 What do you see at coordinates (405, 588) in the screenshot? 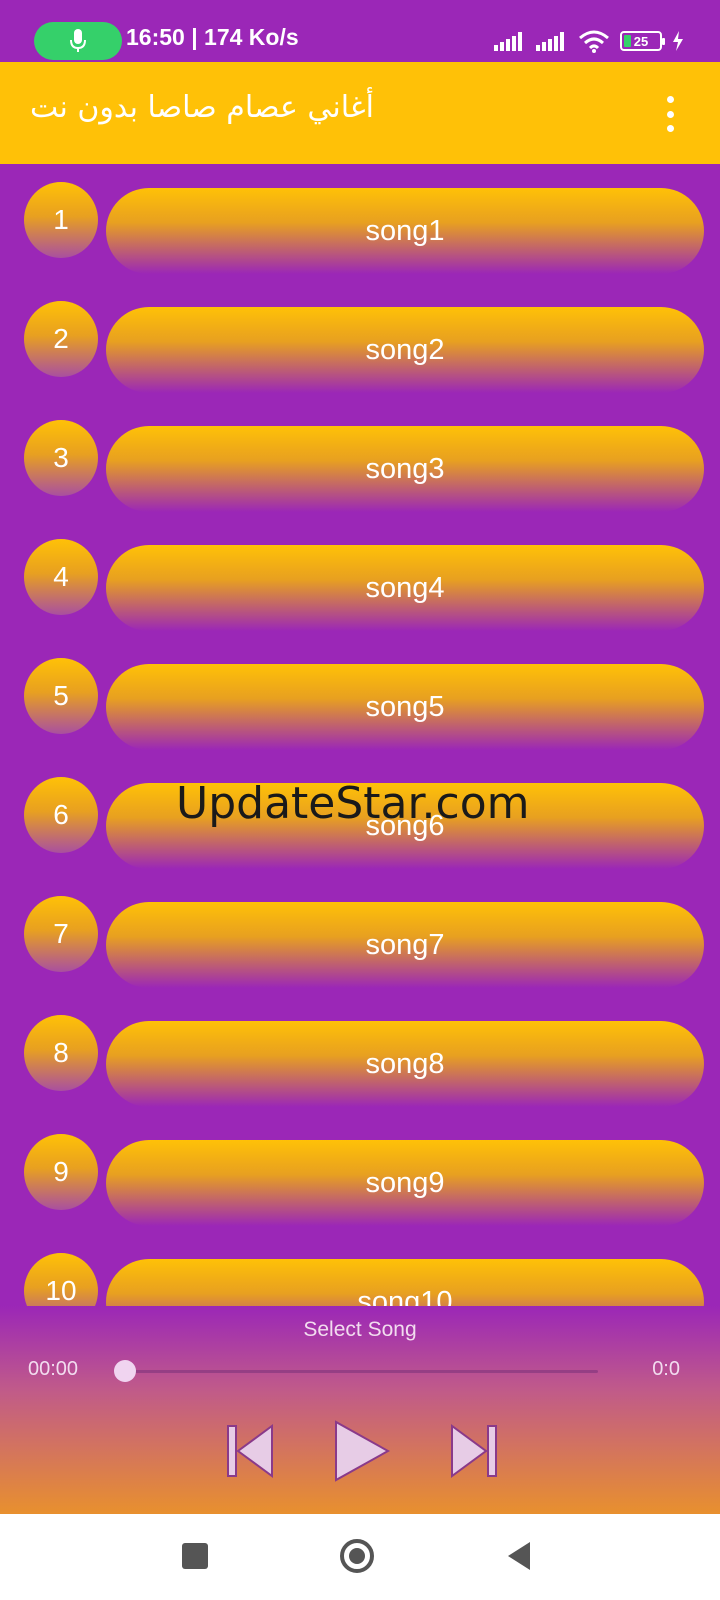
I see `song-button: song4` at bounding box center [405, 588].